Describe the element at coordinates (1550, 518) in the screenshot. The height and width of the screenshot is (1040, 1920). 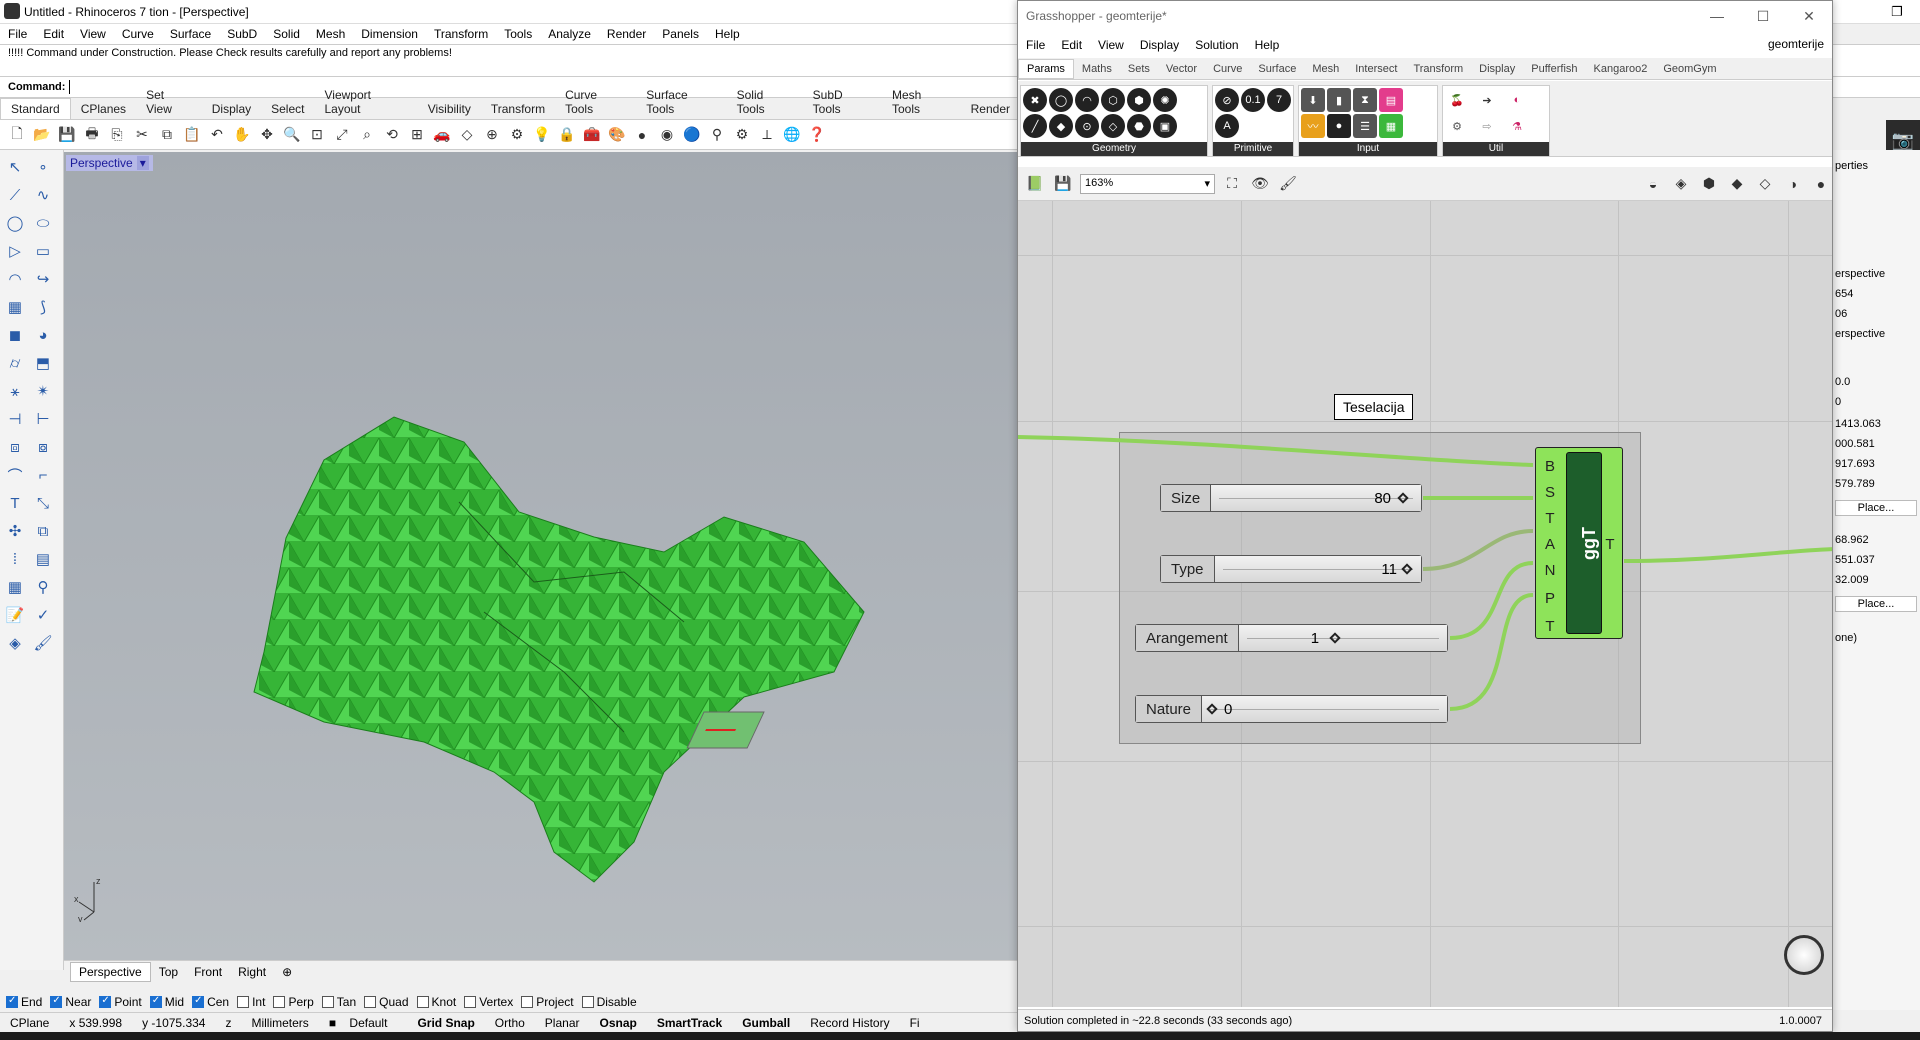
I see `input-port-t: T` at that location.